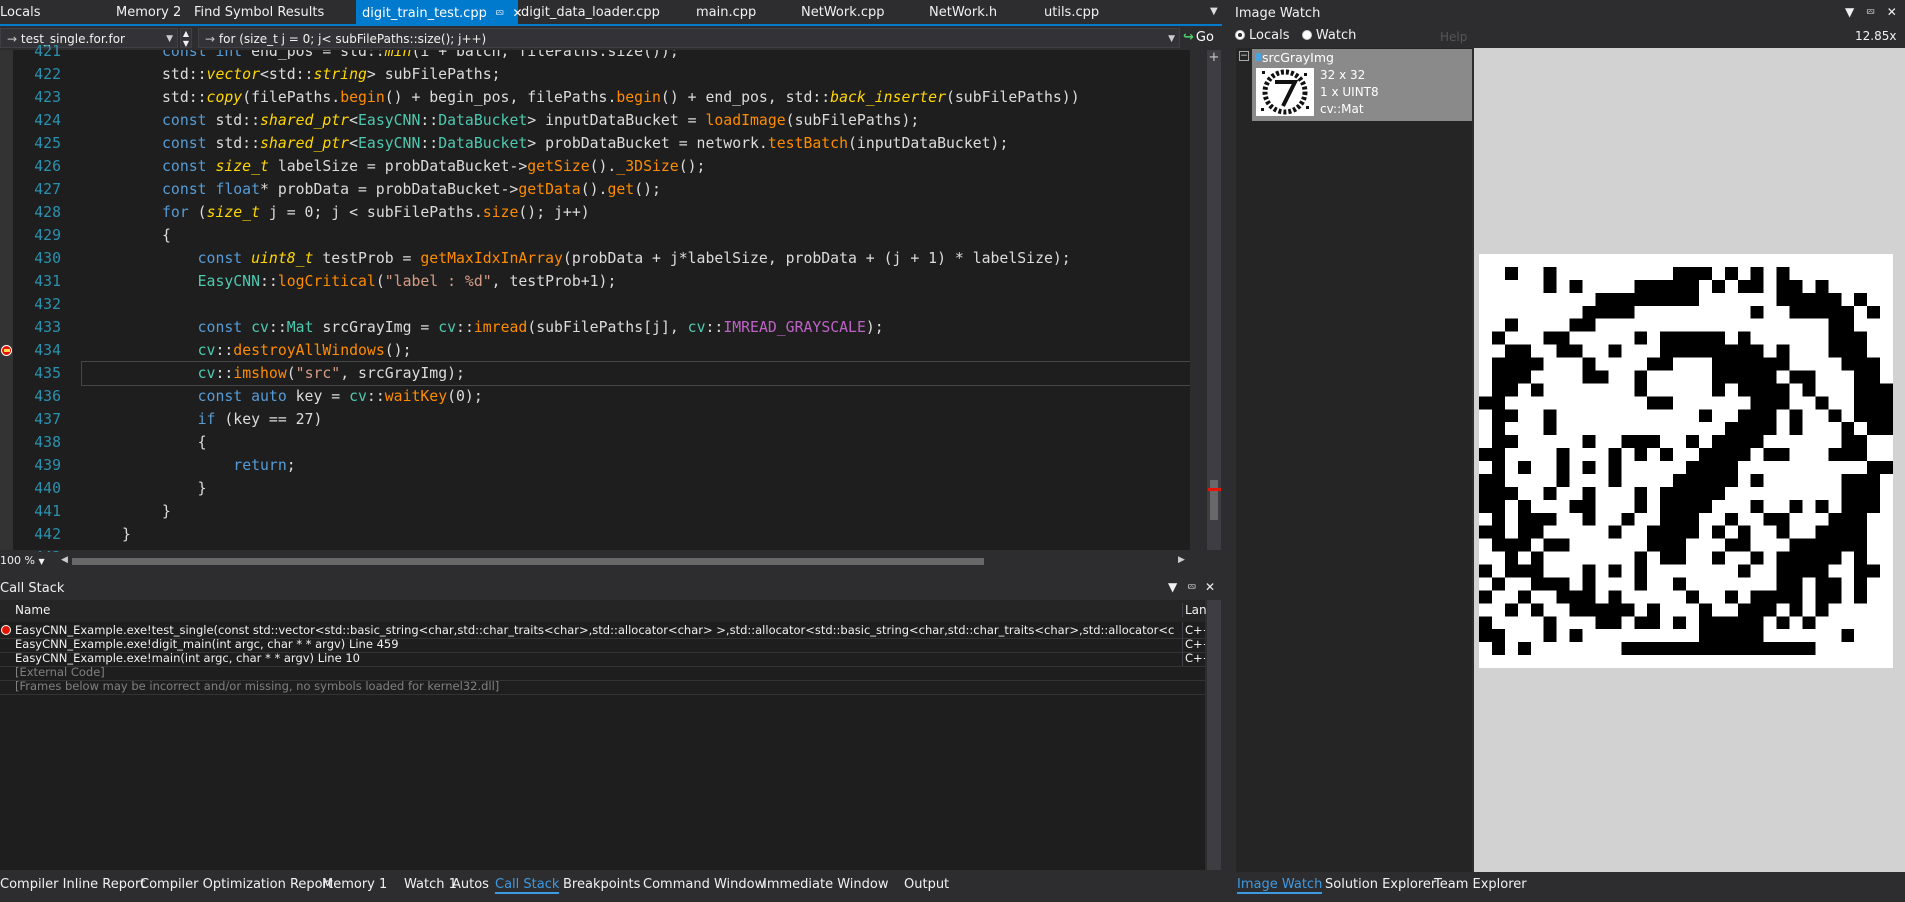 The height and width of the screenshot is (902, 1905). What do you see at coordinates (148, 12) in the screenshot?
I see `tab-memory-2: Memory 2` at bounding box center [148, 12].